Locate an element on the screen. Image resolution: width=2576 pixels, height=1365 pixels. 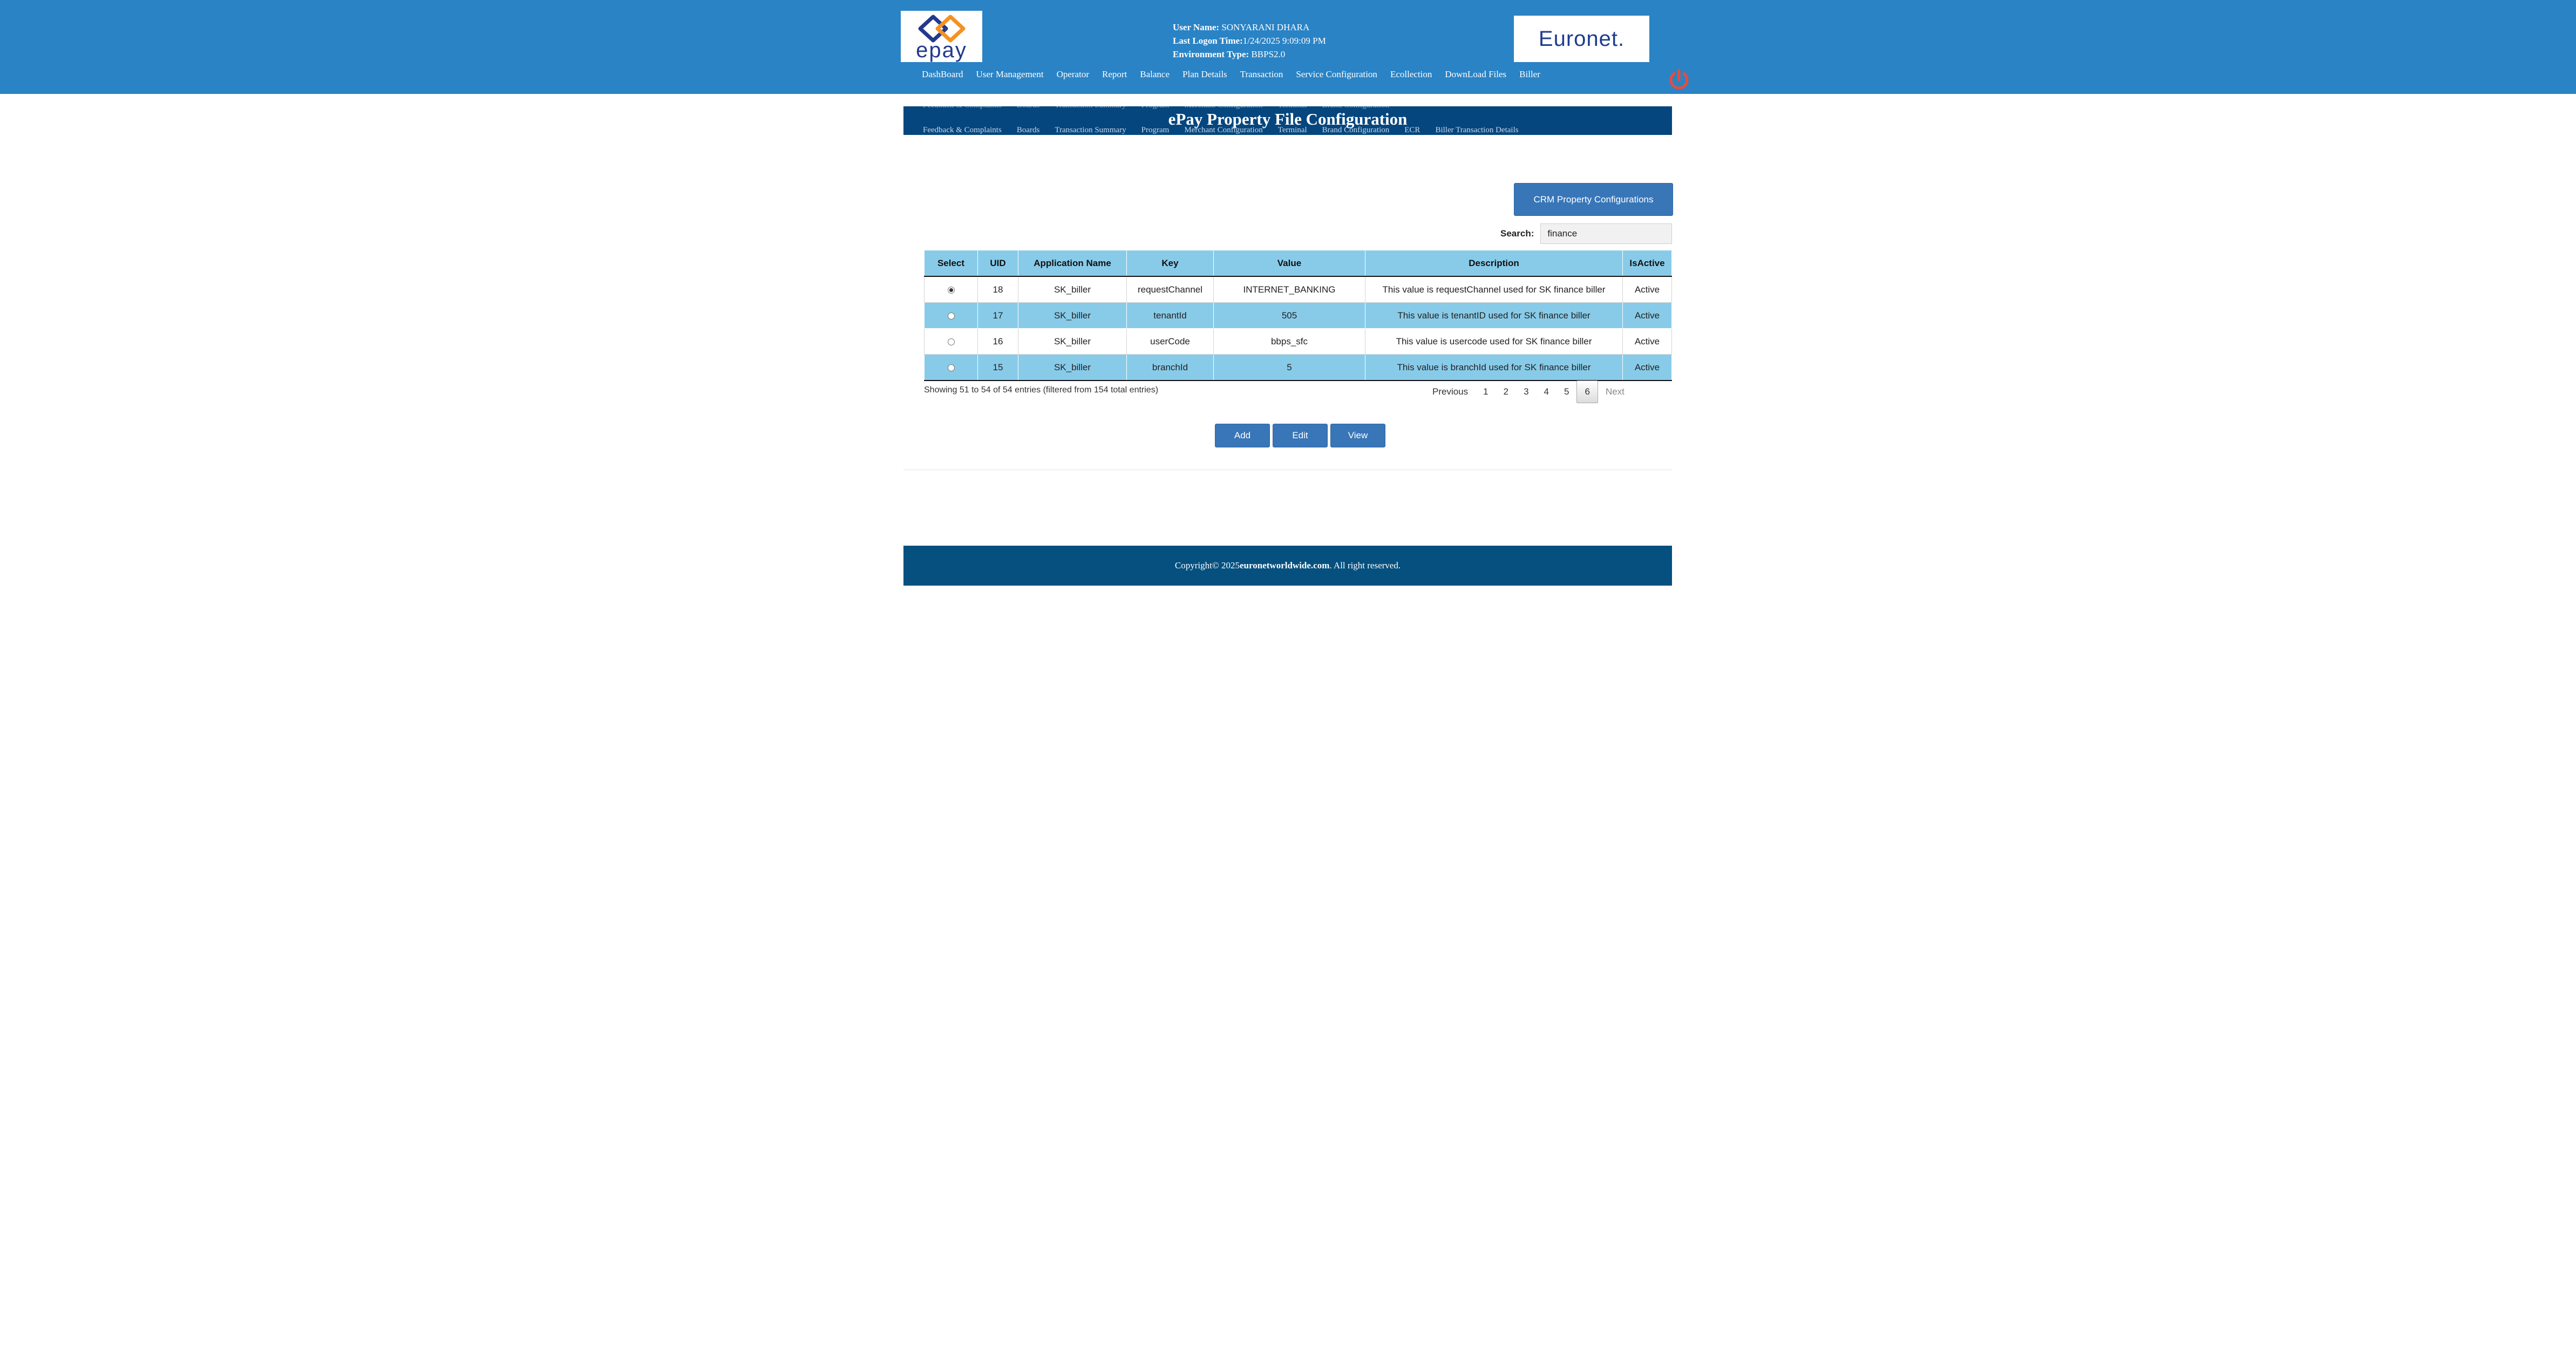
submenu-program: Program is located at coordinates (1155, 131).